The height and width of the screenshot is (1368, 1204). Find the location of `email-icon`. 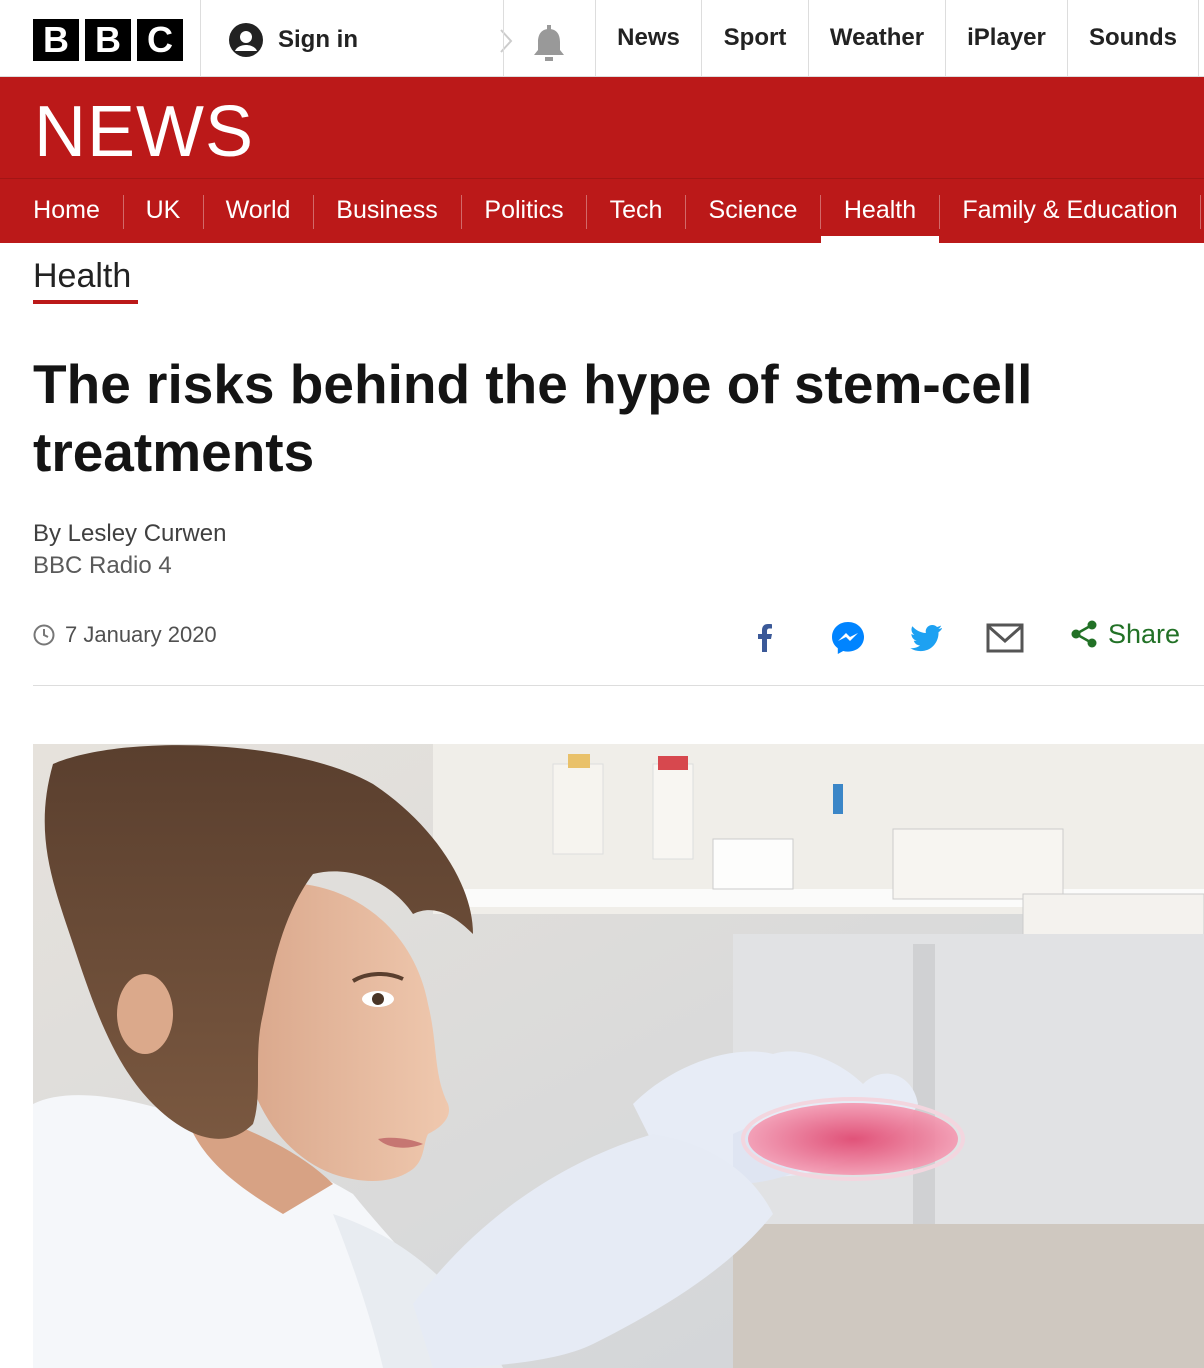

email-icon is located at coordinates (1005, 638).